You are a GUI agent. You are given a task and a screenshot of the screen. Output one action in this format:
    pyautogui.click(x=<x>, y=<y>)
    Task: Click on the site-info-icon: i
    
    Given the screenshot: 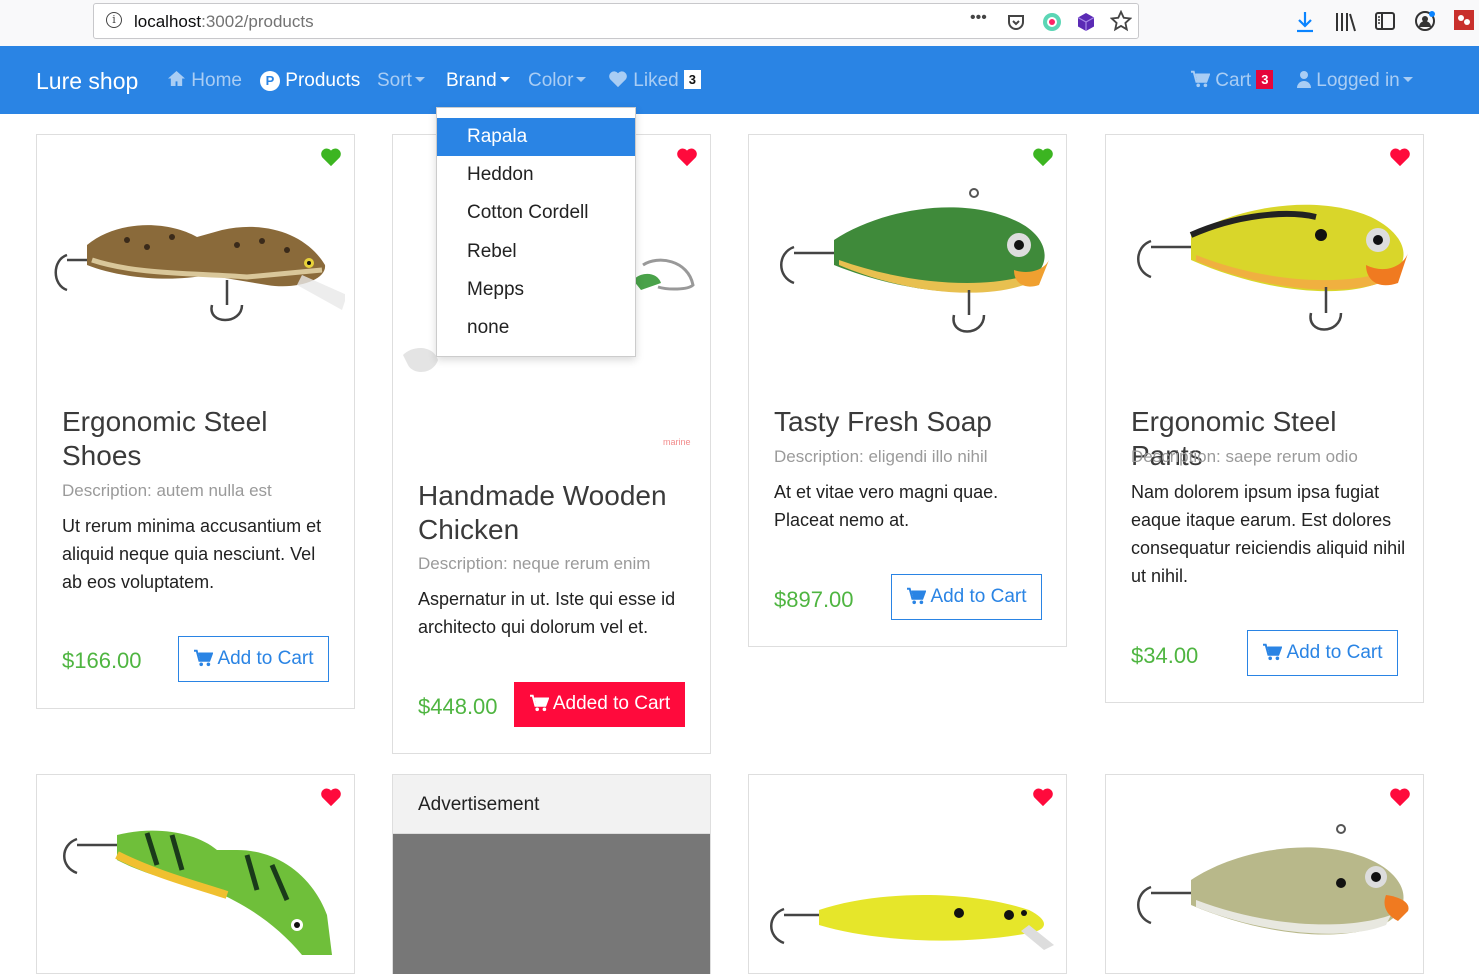 What is the action you would take?
    pyautogui.click(x=114, y=20)
    